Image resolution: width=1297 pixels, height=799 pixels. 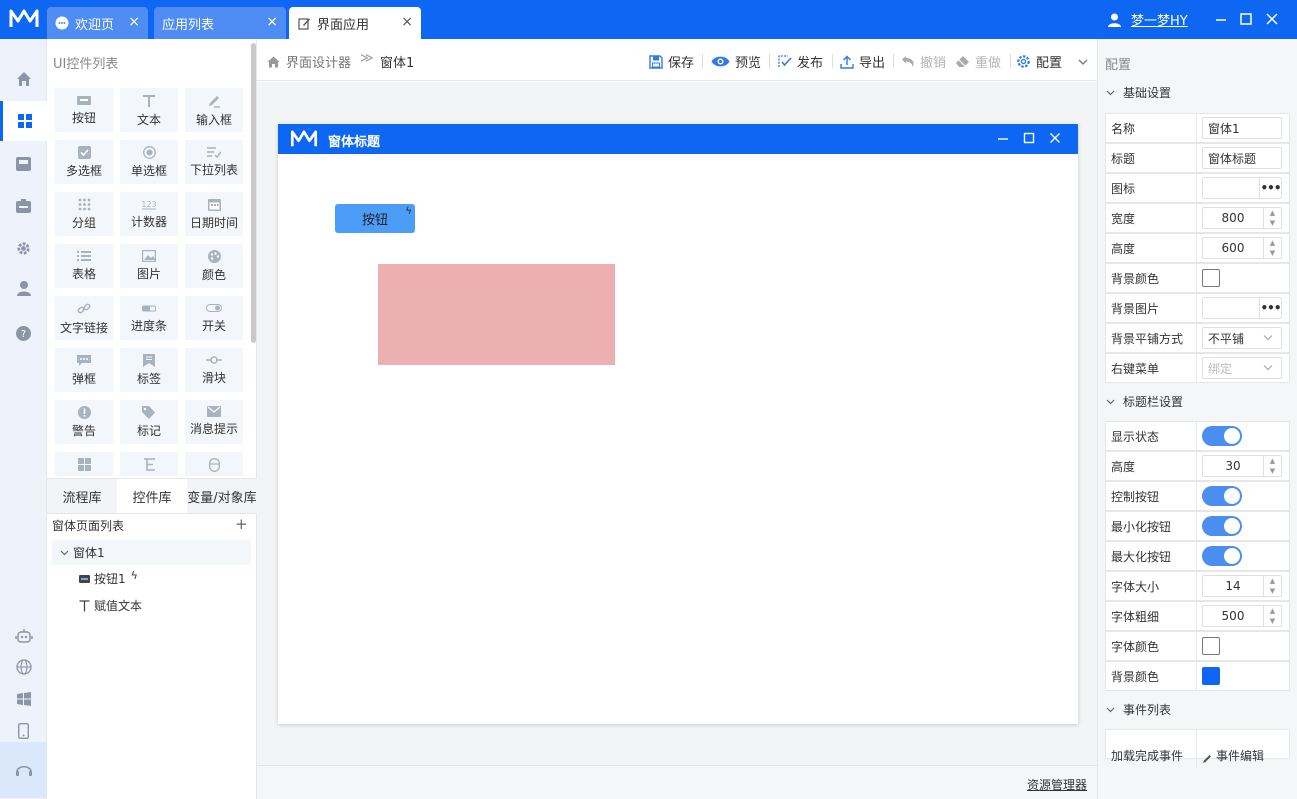 What do you see at coordinates (1222, 496) in the screenshot?
I see `control-buttons-toggle` at bounding box center [1222, 496].